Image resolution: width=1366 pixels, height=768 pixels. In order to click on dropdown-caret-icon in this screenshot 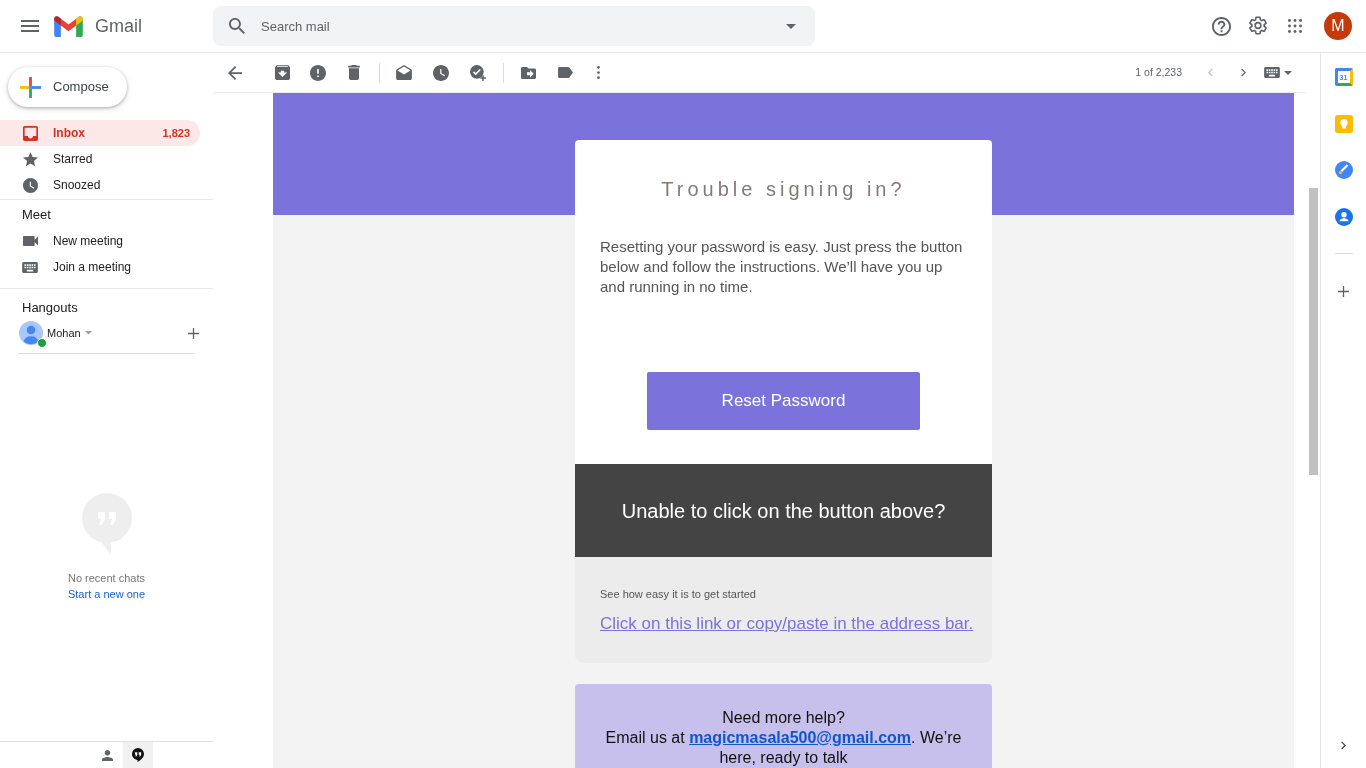, I will do `click(791, 26)`.